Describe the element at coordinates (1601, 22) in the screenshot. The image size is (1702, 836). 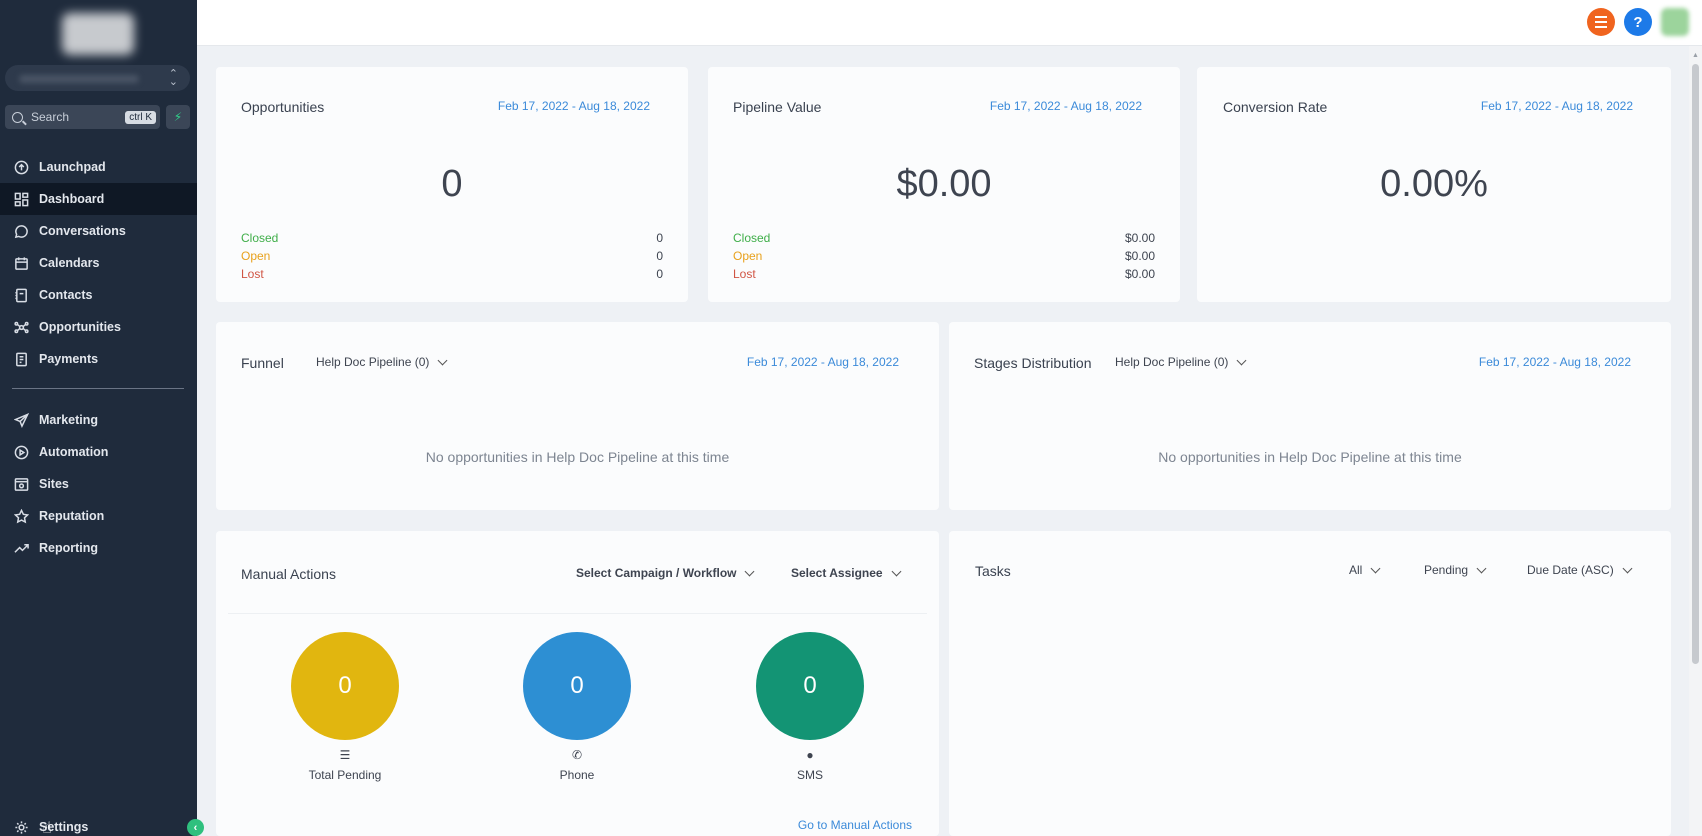
I see `tasks-list-button` at that location.